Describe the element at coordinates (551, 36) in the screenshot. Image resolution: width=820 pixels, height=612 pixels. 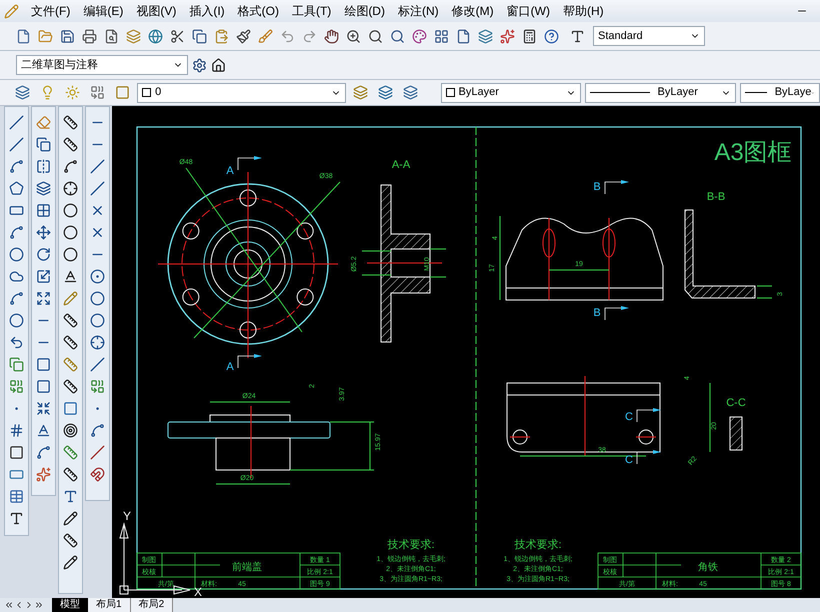
I see `help-icon` at that location.